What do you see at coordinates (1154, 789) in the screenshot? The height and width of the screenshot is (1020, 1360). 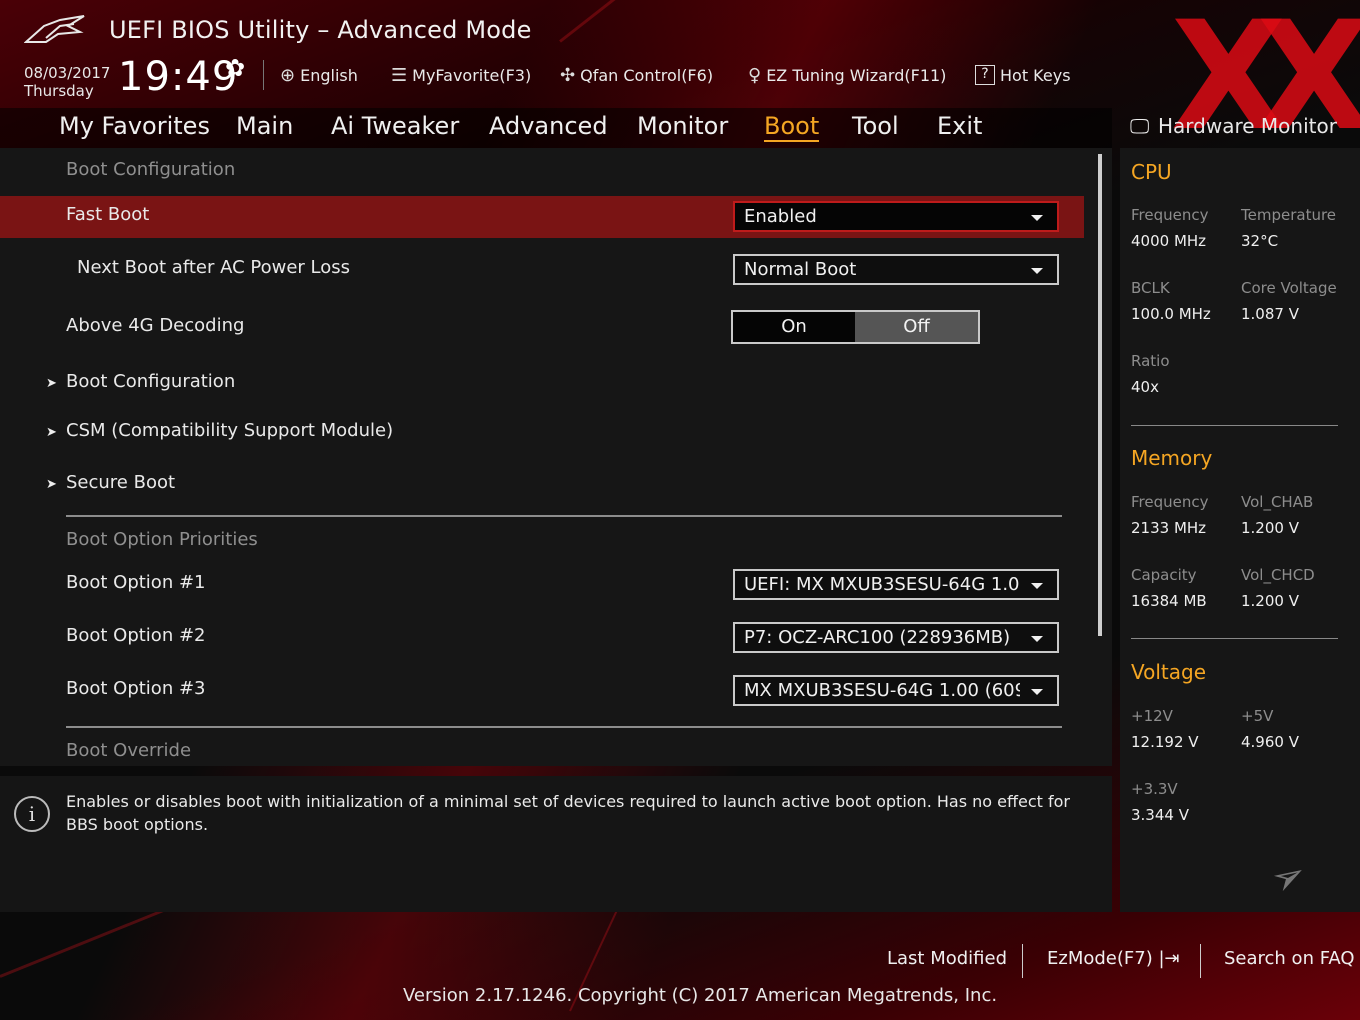 I see `v33-label: +3.3V` at bounding box center [1154, 789].